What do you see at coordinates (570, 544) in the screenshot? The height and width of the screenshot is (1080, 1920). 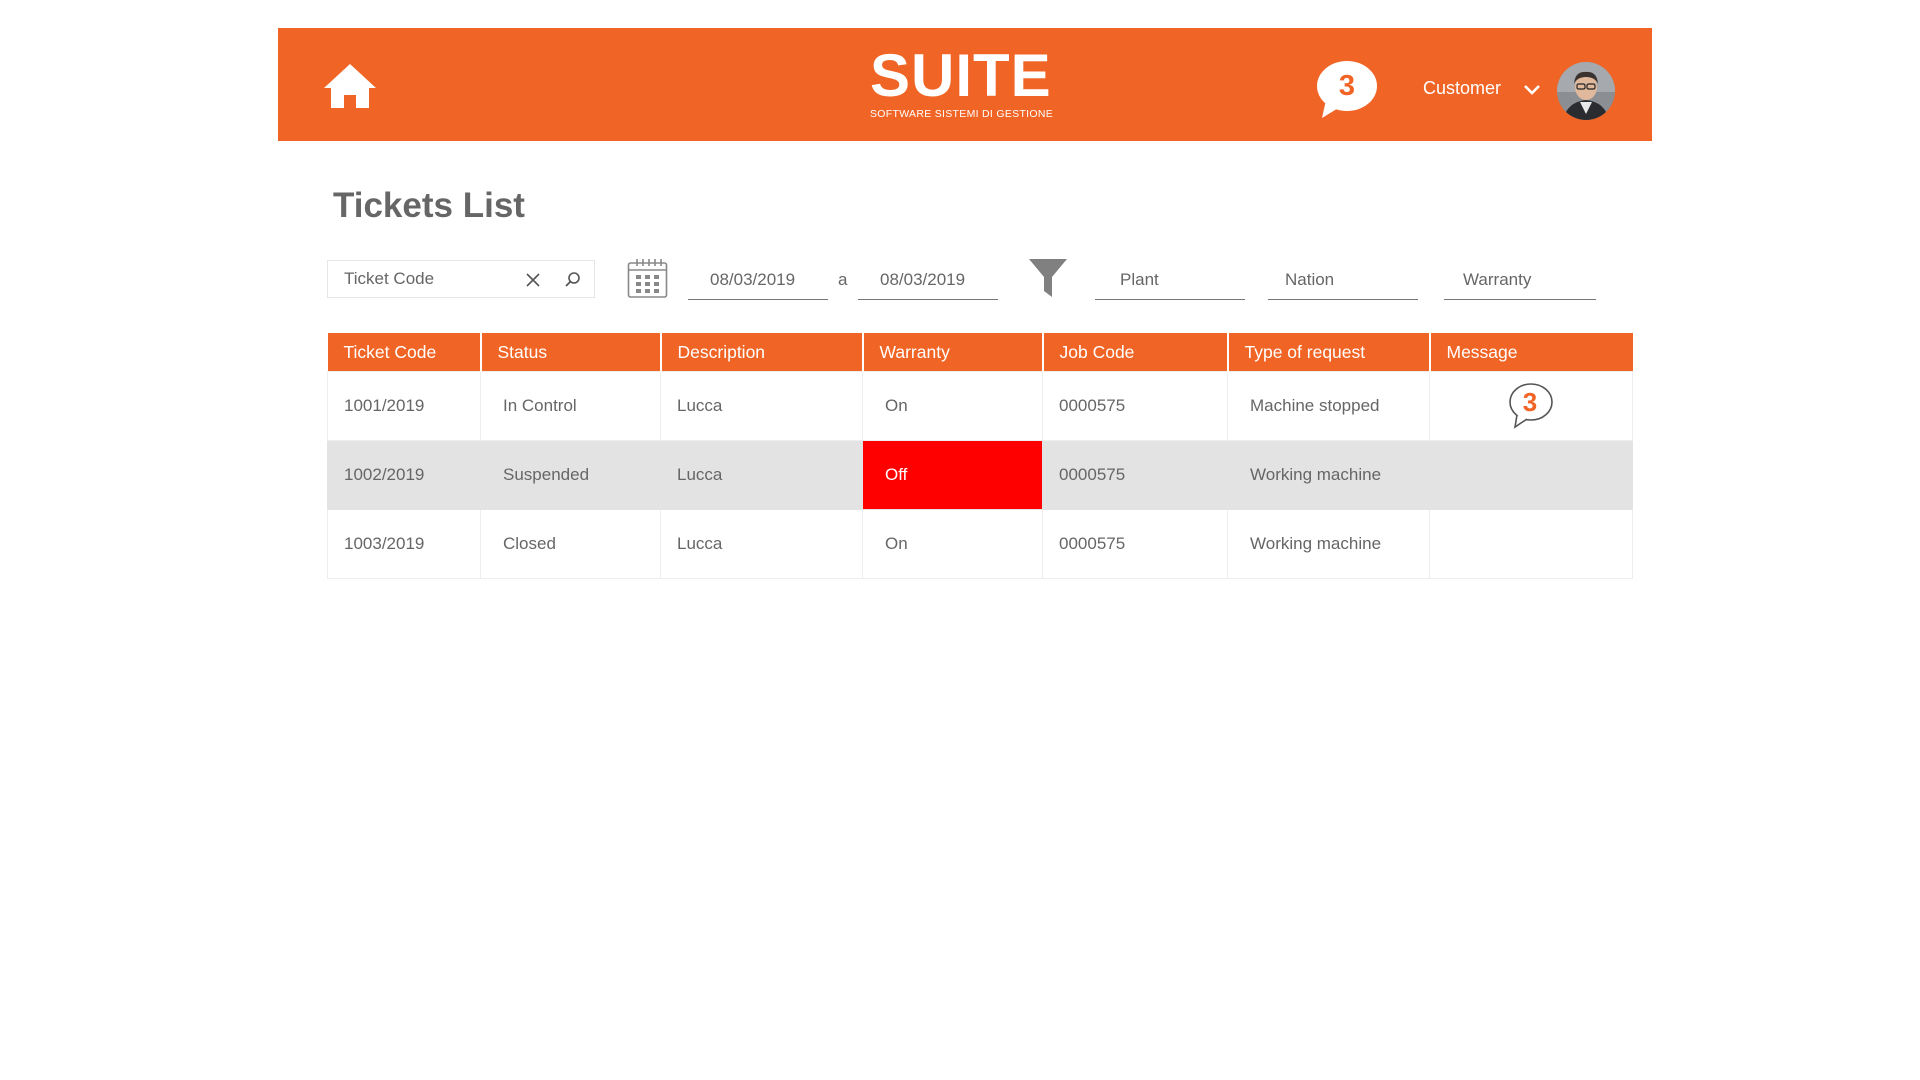 I see `status-cell: Closed` at bounding box center [570, 544].